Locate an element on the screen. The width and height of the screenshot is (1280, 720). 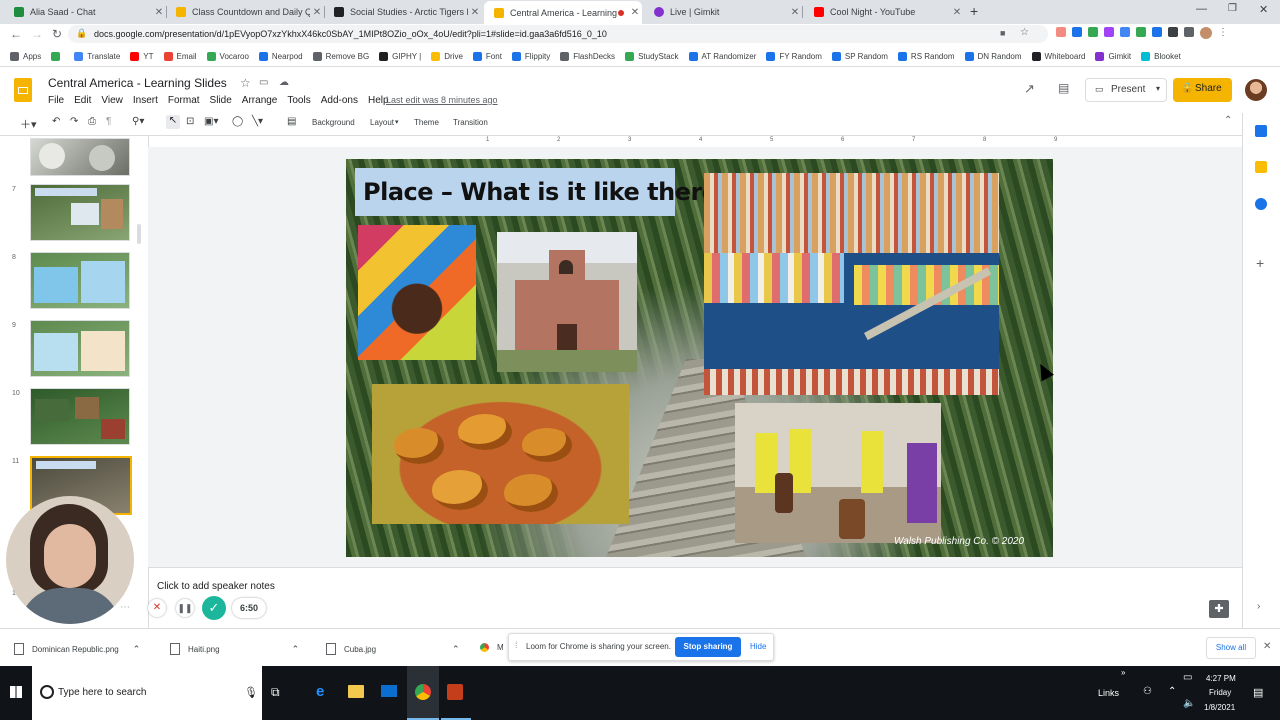
new-tab-button: + is located at coordinates (974, 11).